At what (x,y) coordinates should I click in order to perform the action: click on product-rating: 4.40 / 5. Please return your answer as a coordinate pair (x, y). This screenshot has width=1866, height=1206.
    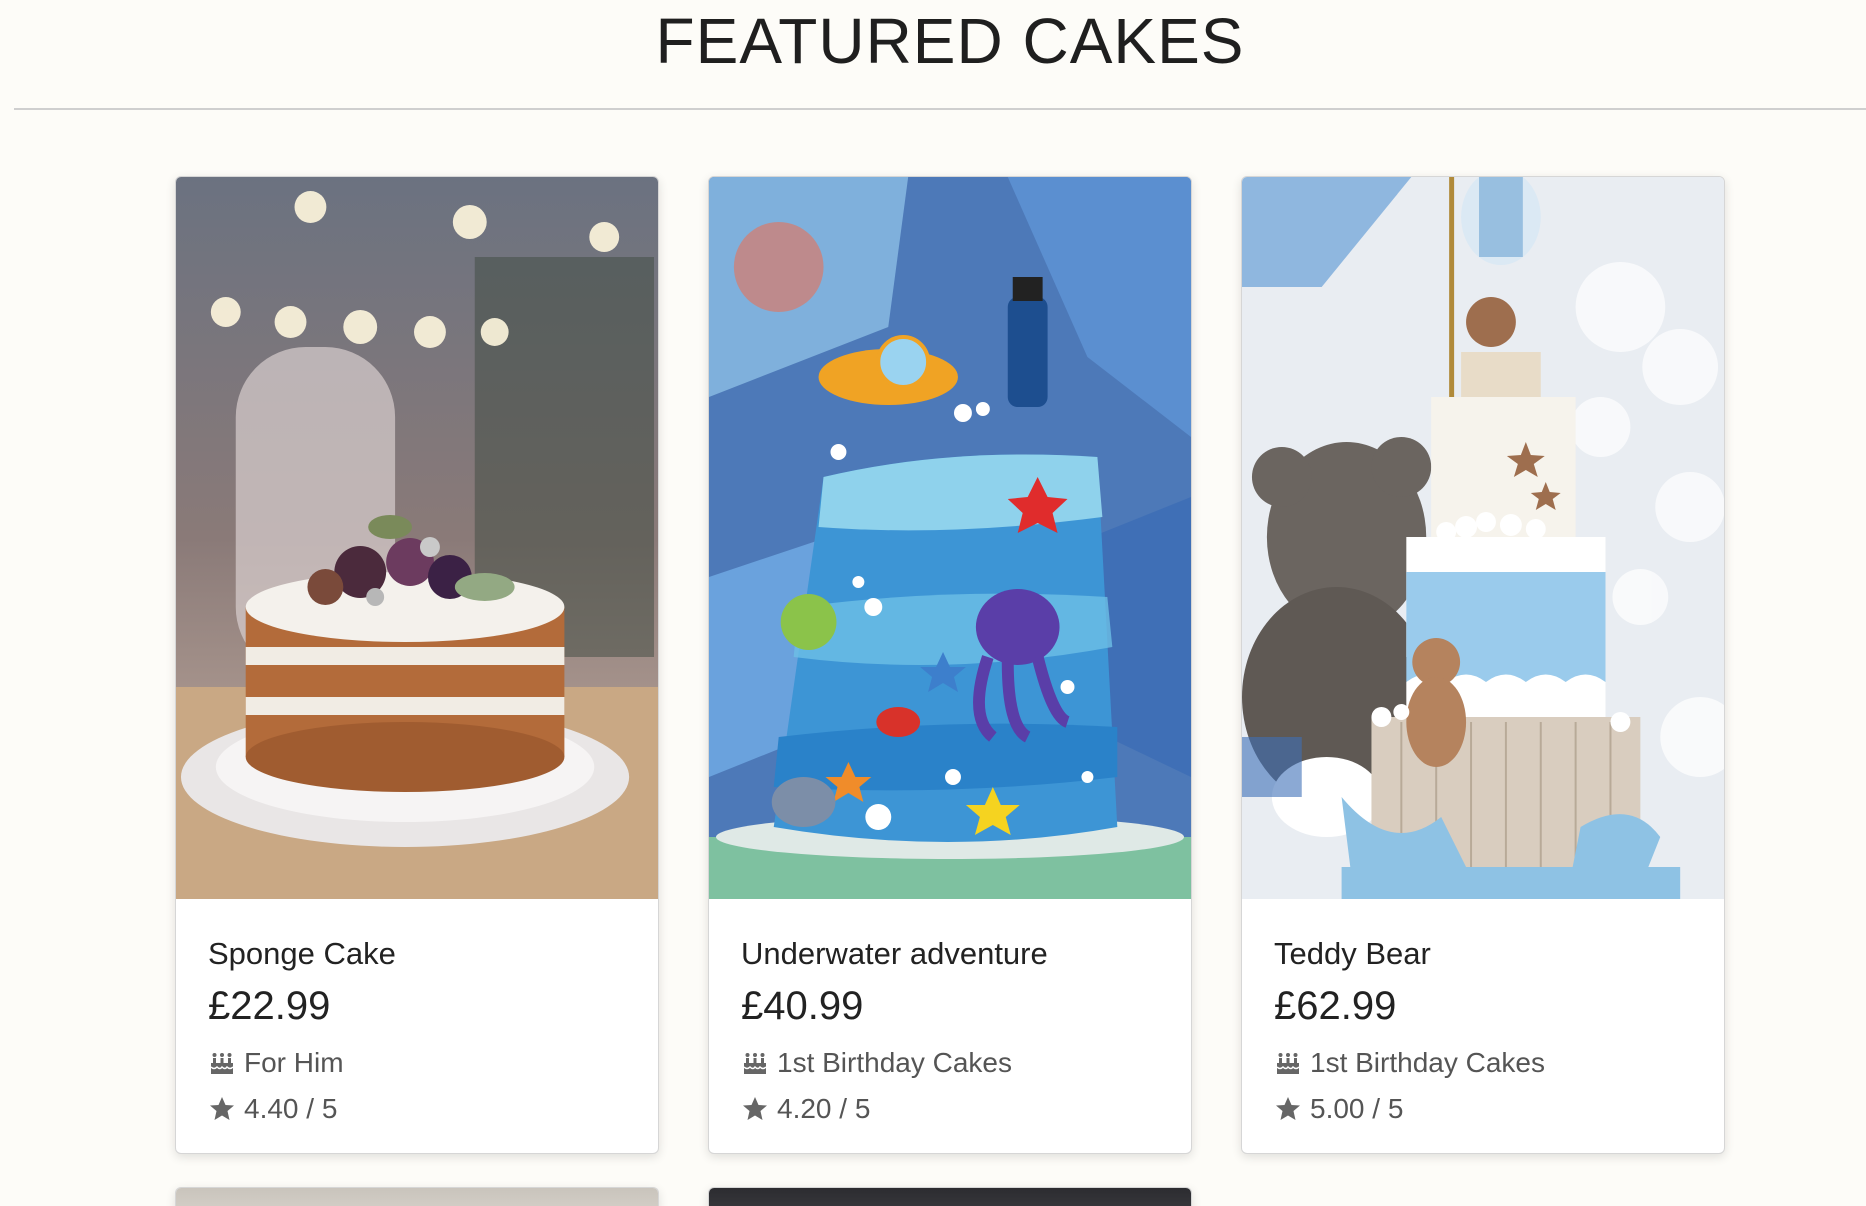
    Looking at the image, I should click on (417, 1109).